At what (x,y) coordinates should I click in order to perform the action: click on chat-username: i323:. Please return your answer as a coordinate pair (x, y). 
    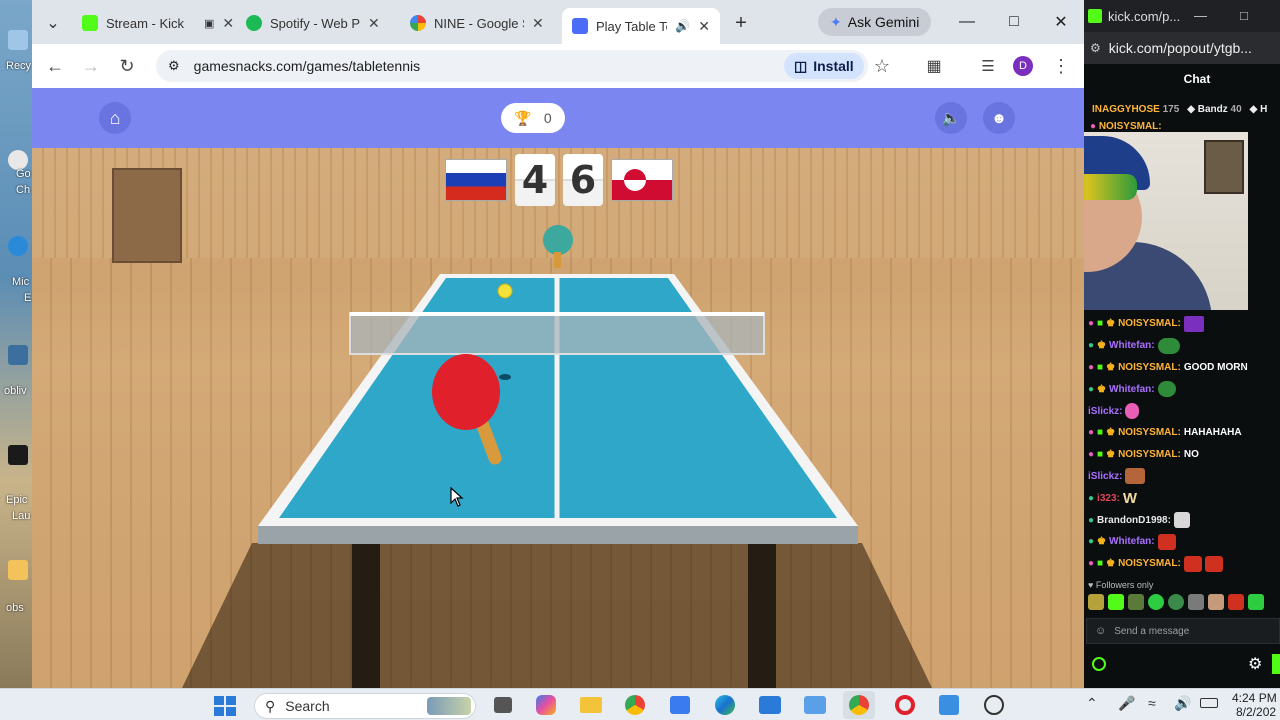
    Looking at the image, I should click on (1108, 498).